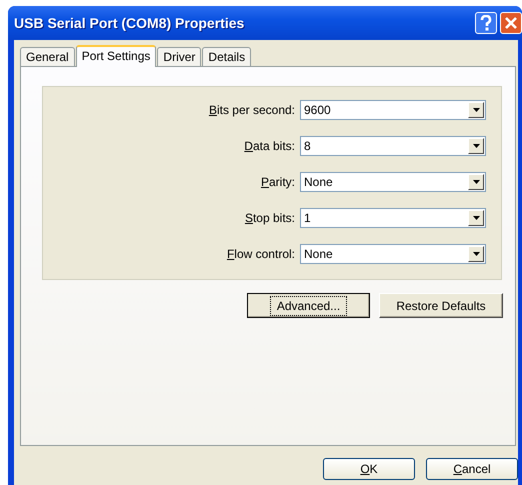 The width and height of the screenshot is (522, 485). What do you see at coordinates (179, 56) in the screenshot?
I see `tab: Driver` at bounding box center [179, 56].